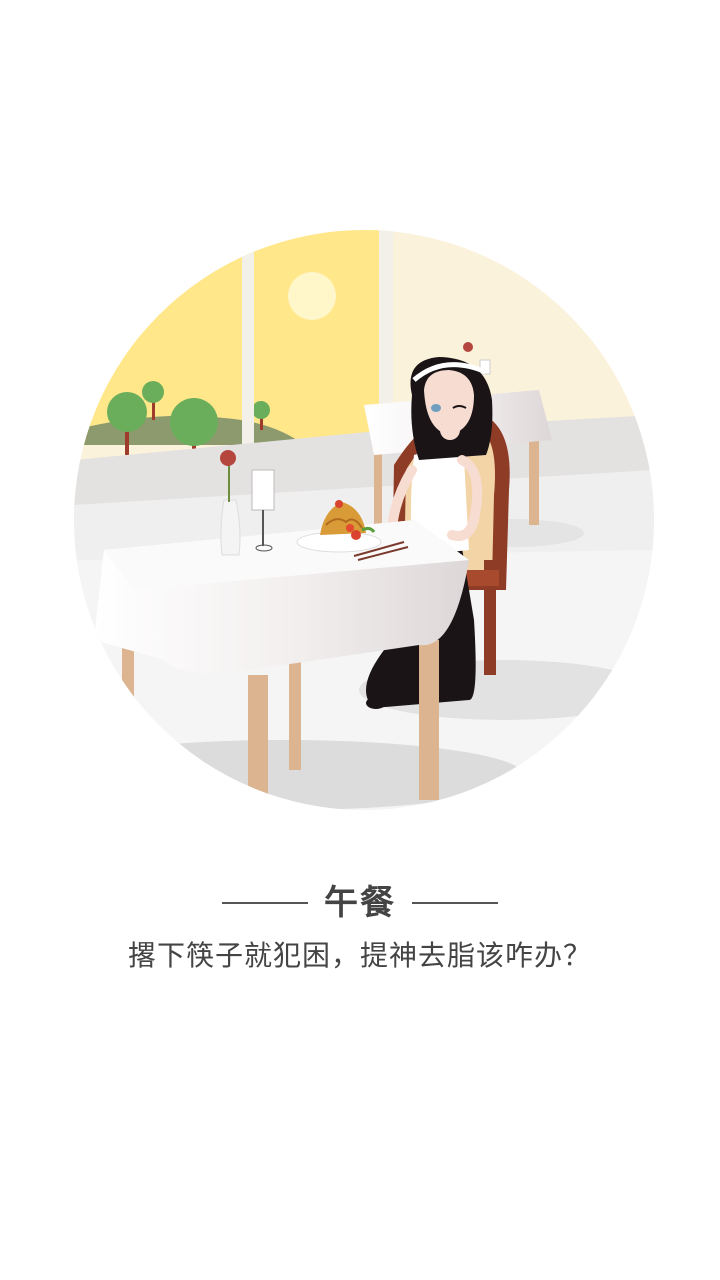 The width and height of the screenshot is (720, 1280). What do you see at coordinates (455, 903) in the screenshot?
I see `title-right-line` at bounding box center [455, 903].